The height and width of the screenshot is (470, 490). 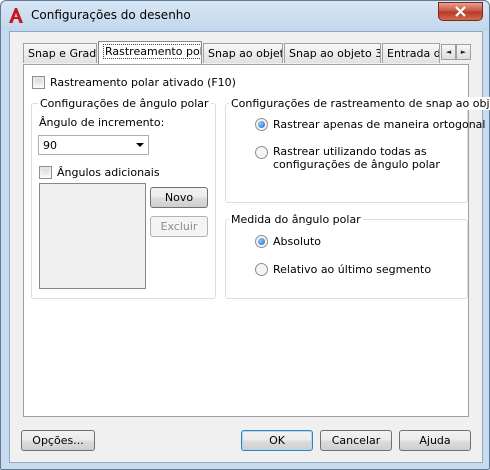 I want to click on title-bar: Configurações do desenho, so click(x=245, y=16).